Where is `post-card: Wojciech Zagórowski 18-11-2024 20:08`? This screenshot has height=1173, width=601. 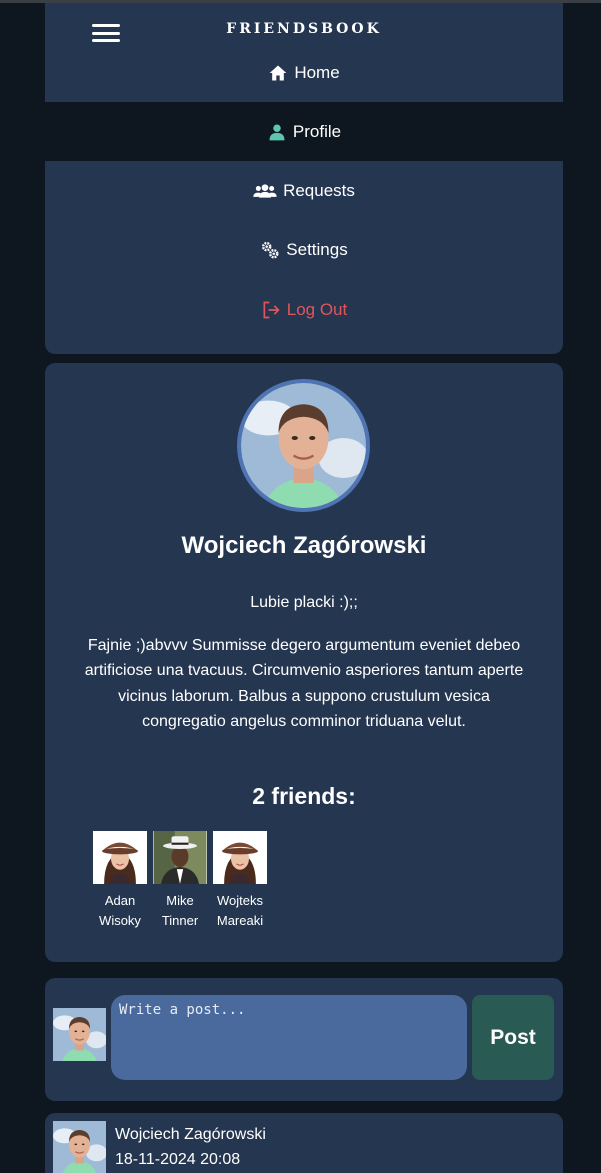 post-card: Wojciech Zagórowski 18-11-2024 20:08 is located at coordinates (304, 1143).